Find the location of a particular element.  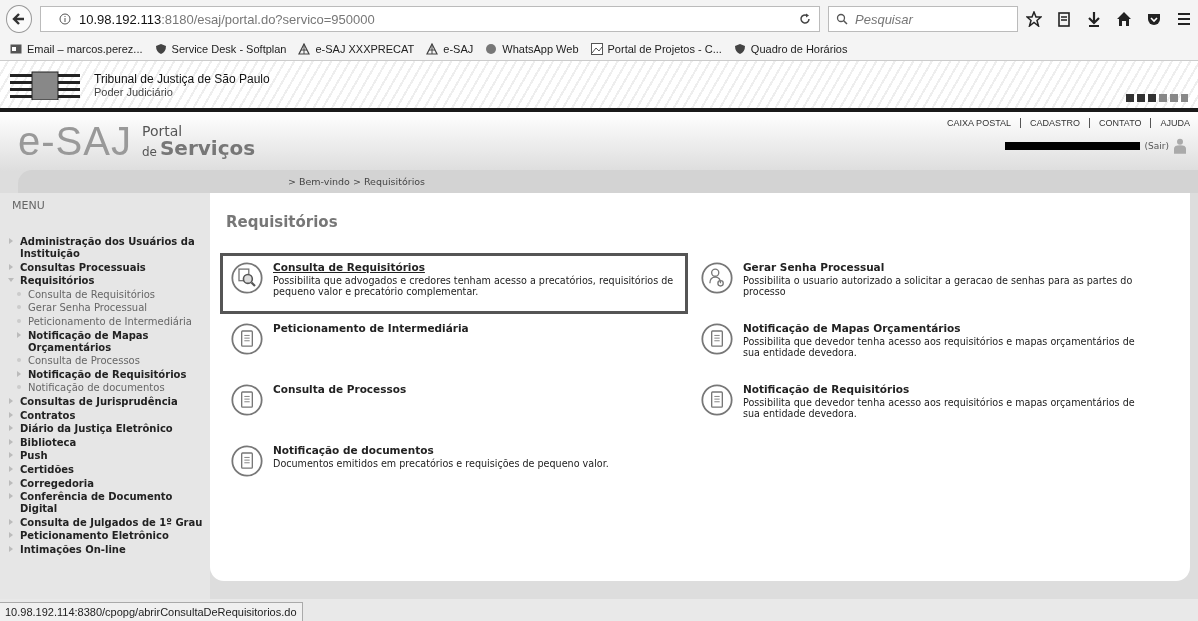

menu-item: Certidões is located at coordinates (47, 469).